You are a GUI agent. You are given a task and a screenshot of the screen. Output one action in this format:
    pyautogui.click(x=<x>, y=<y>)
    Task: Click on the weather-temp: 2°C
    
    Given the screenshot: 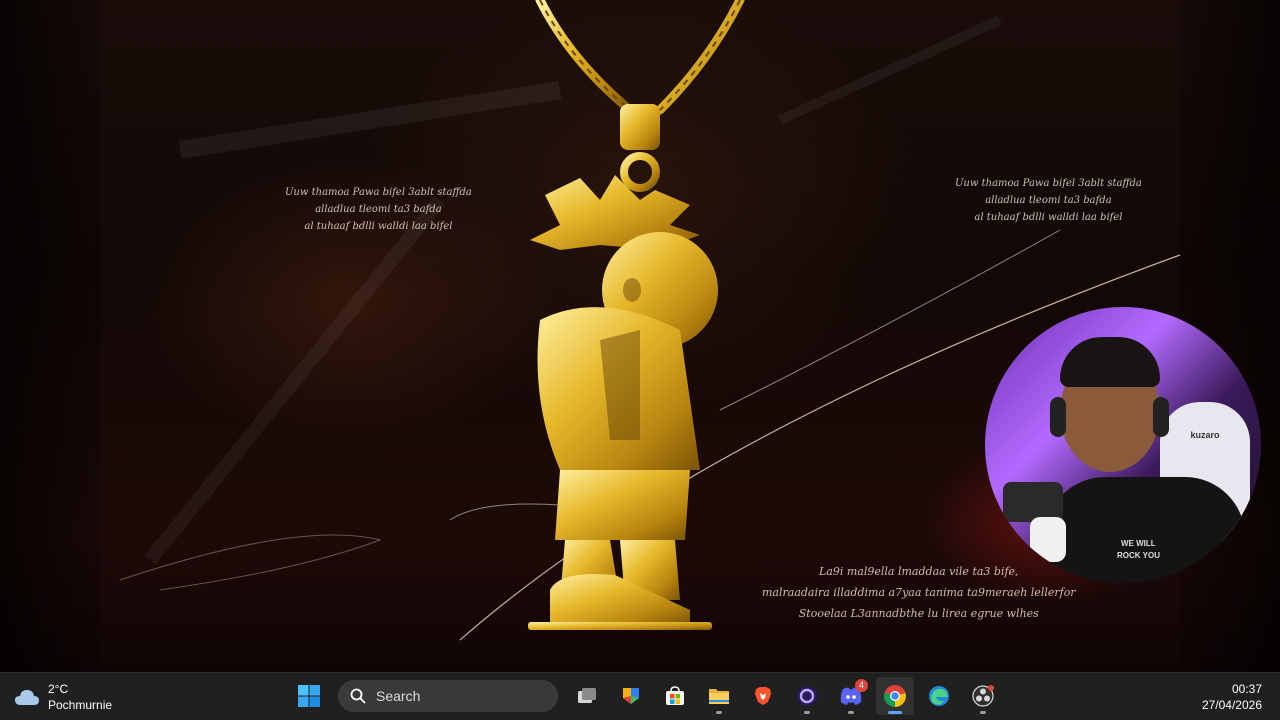 What is the action you would take?
    pyautogui.click(x=58, y=689)
    